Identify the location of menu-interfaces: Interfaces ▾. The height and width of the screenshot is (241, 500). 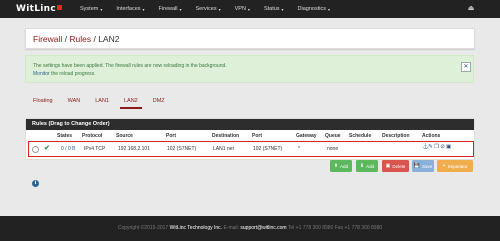
(130, 9).